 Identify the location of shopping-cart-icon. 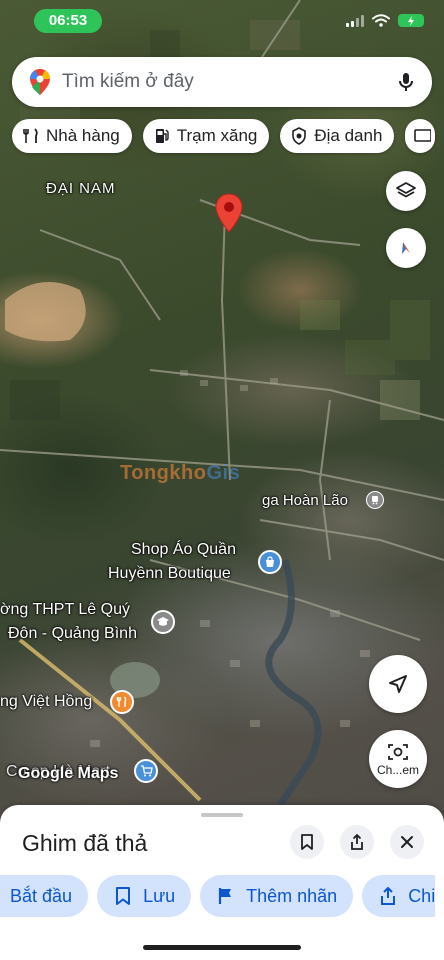
(146, 771).